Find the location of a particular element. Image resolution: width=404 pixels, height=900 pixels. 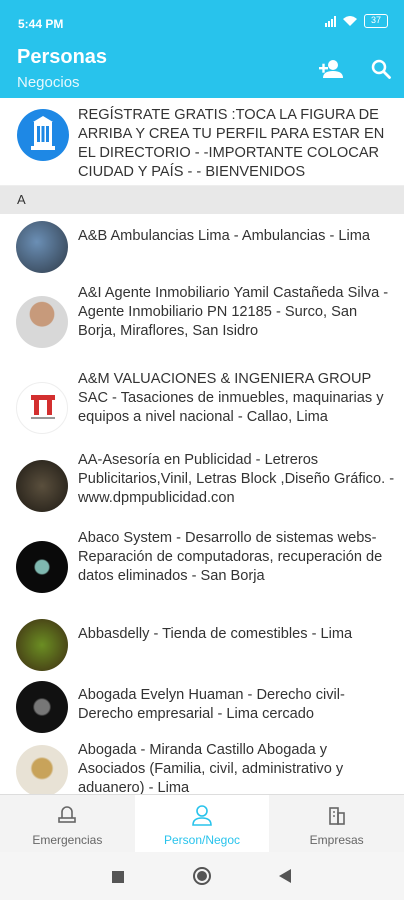

circle-icon is located at coordinates (202, 876).